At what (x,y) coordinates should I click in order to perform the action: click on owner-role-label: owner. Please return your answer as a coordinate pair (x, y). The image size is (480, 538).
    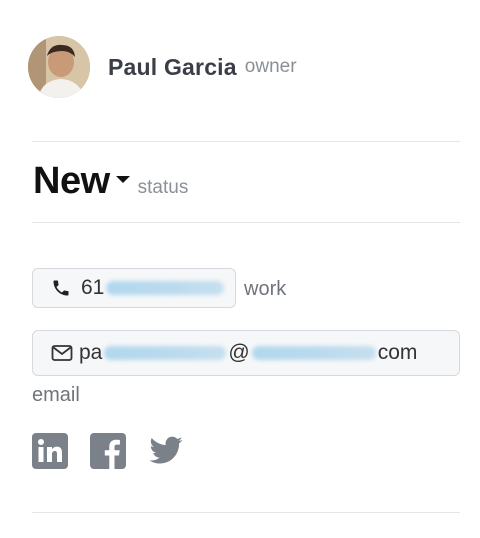
    Looking at the image, I should click on (270, 66).